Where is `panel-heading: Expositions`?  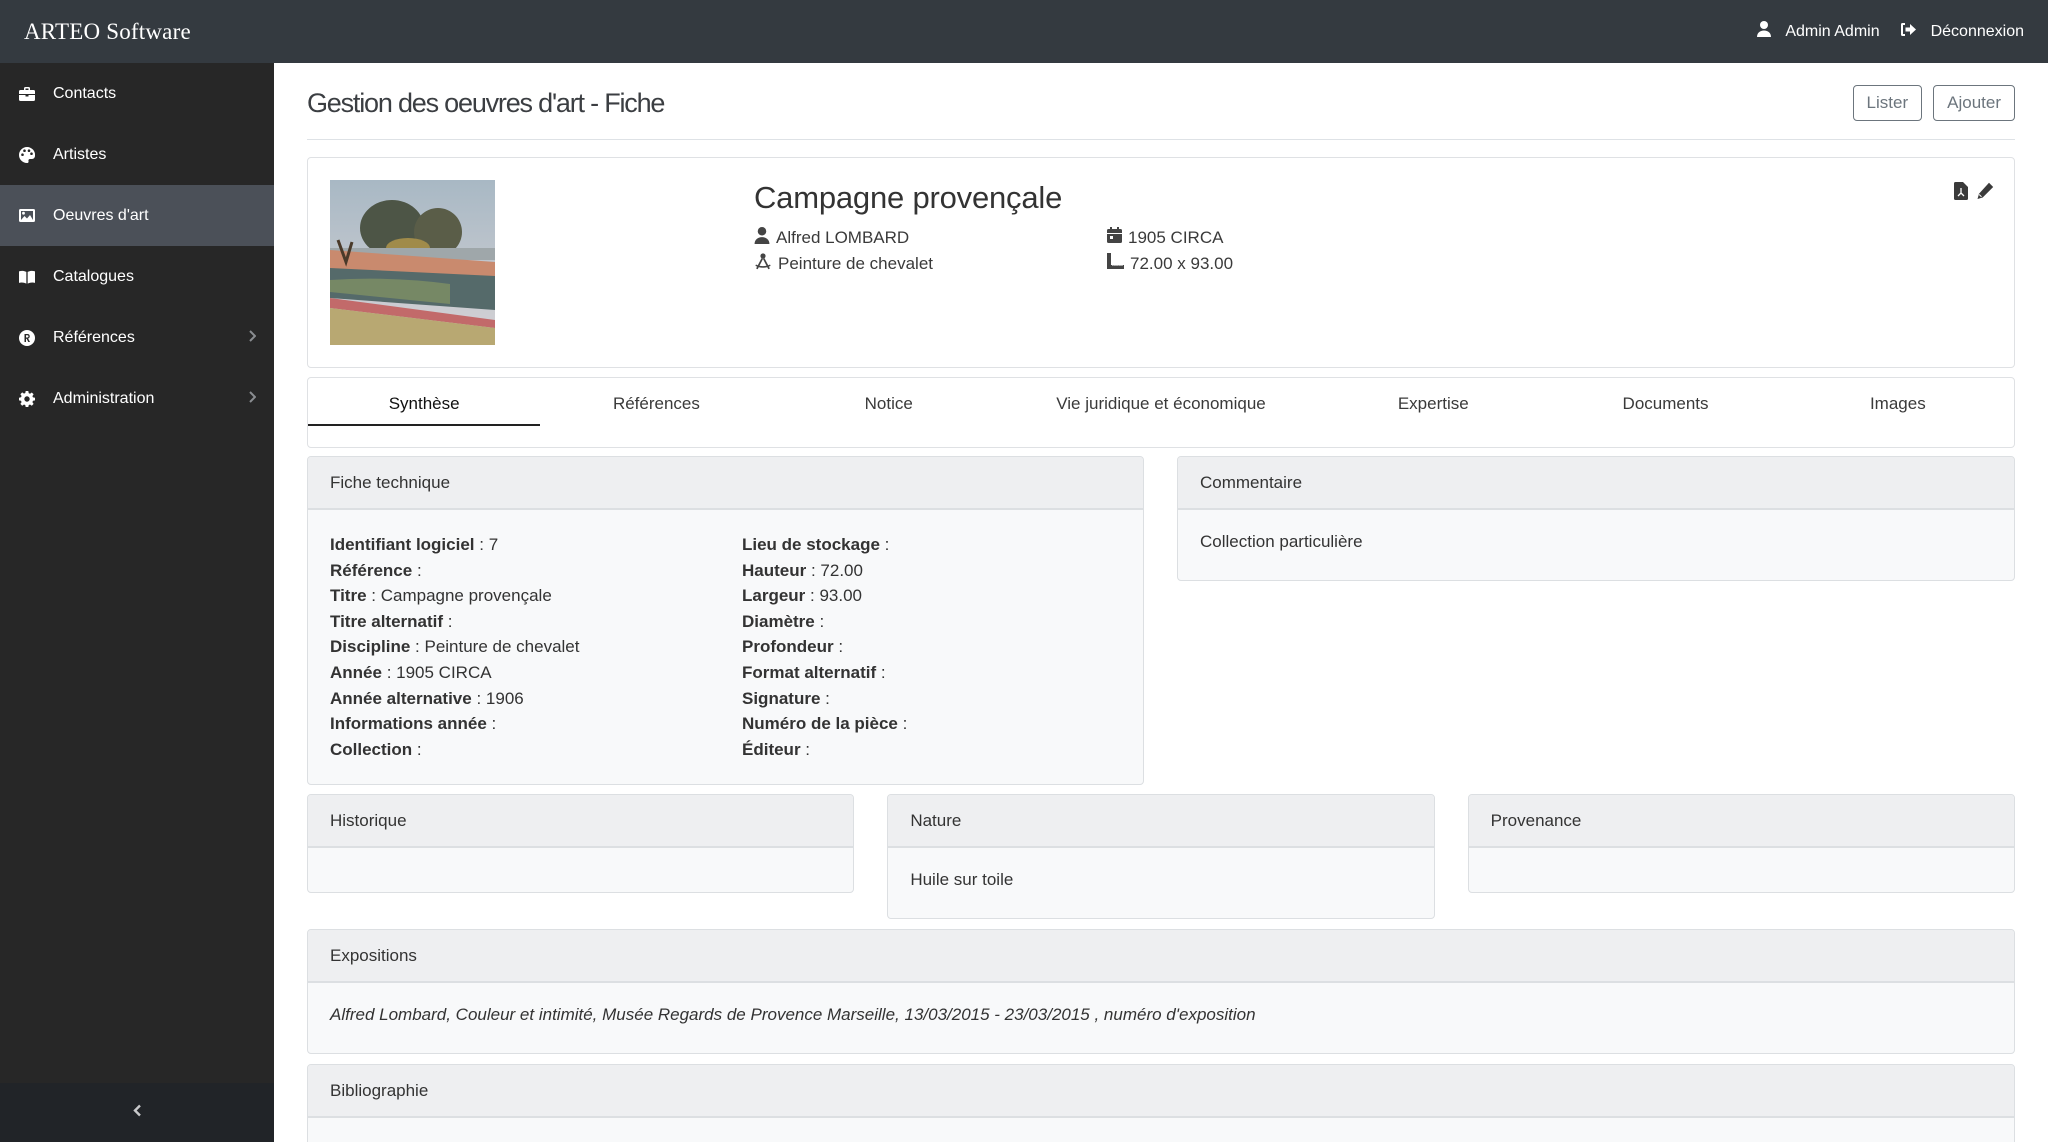 panel-heading: Expositions is located at coordinates (1161, 957).